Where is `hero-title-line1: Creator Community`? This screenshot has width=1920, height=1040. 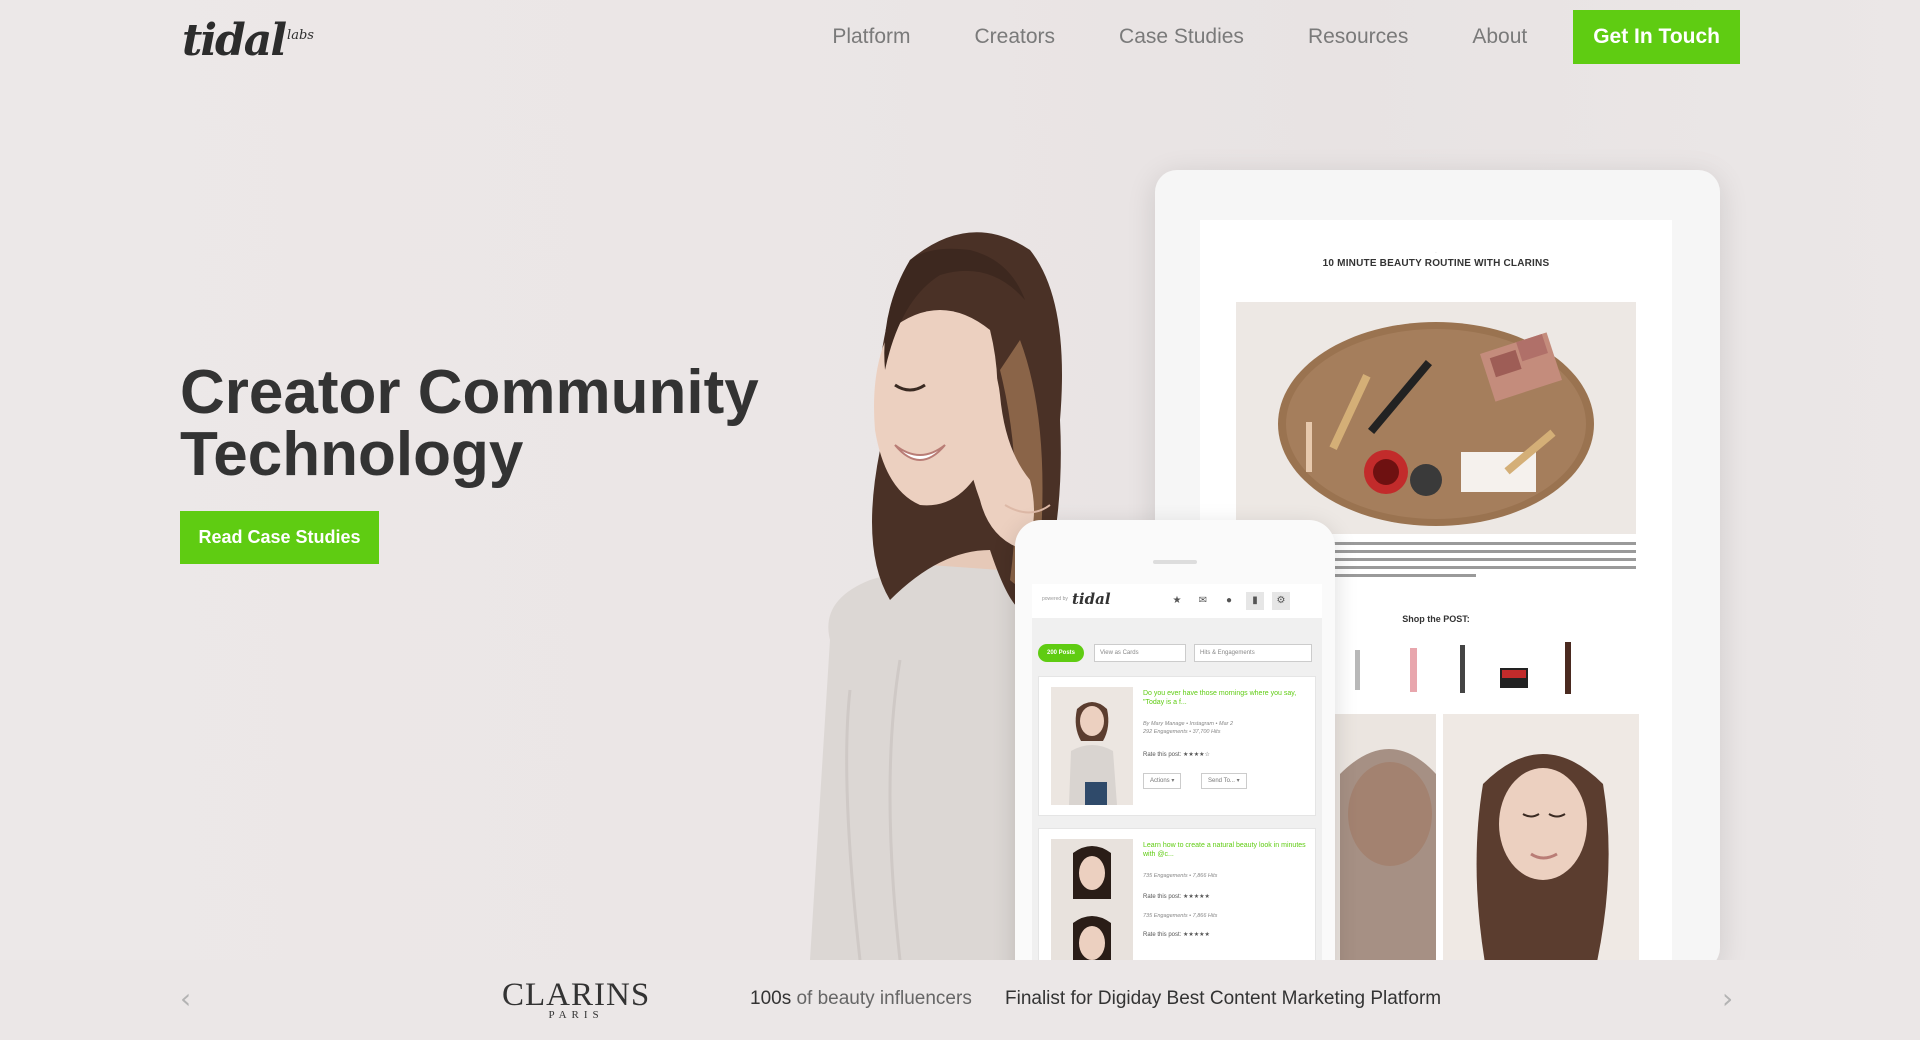 hero-title-line1: Creator Community is located at coordinates (469, 392).